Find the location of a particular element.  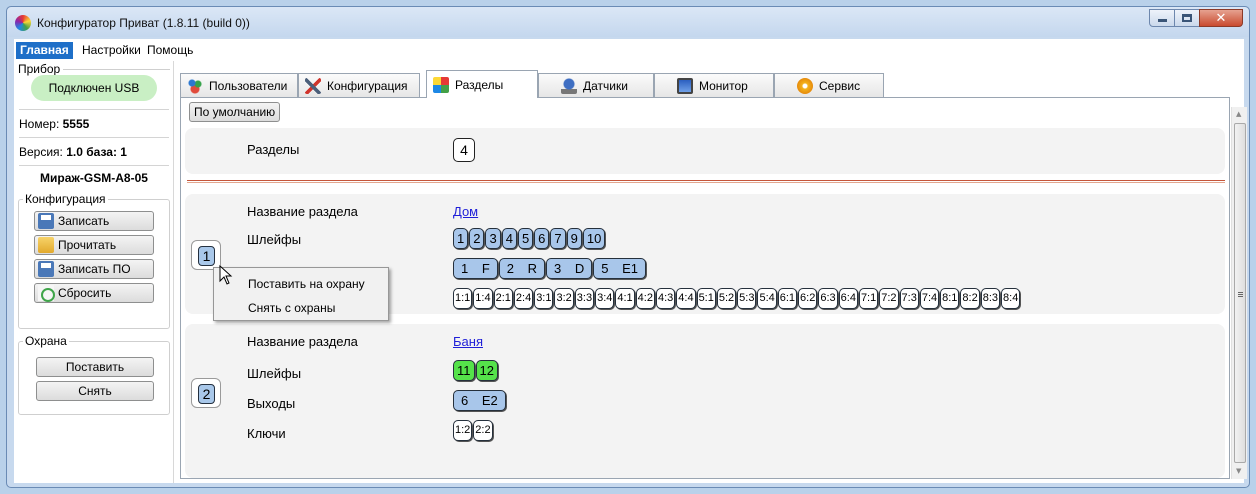

loop-chip: 9 is located at coordinates (574, 238).